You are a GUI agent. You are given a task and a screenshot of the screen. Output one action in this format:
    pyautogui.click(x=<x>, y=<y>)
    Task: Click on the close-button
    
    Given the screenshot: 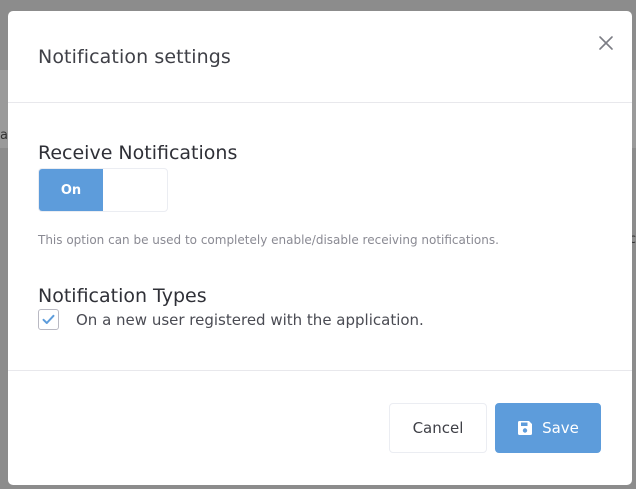 What is the action you would take?
    pyautogui.click(x=606, y=43)
    